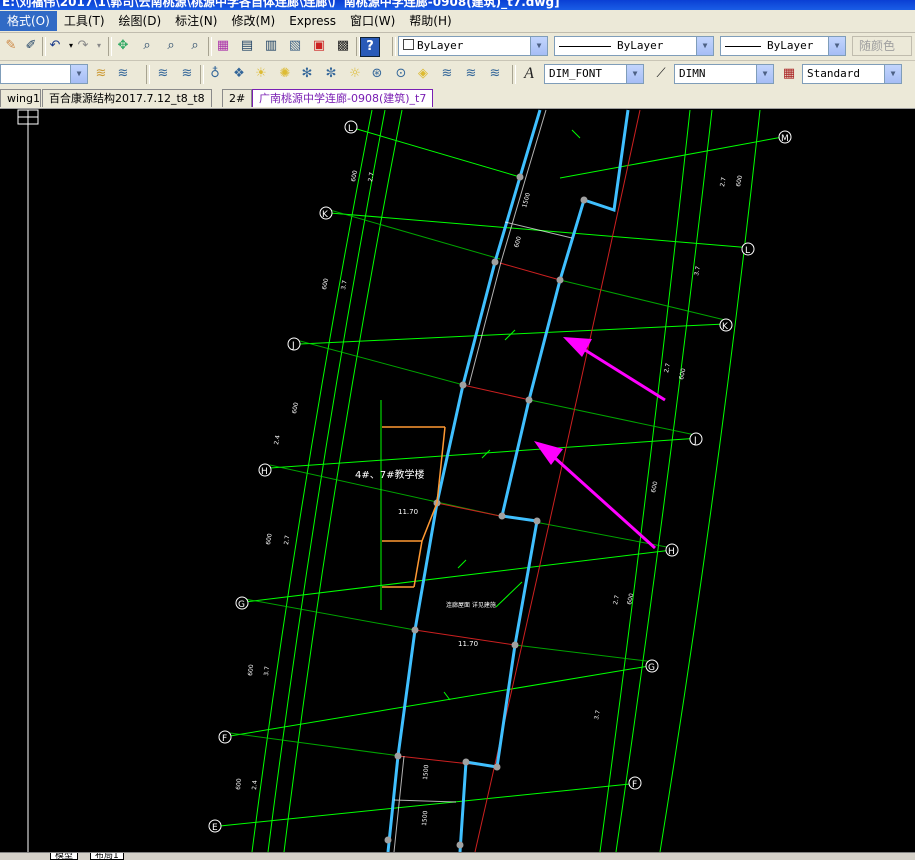 The image size is (915, 860). Describe the element at coordinates (239, 74) in the screenshot. I see `layer-isolate-icon: ❖` at that location.